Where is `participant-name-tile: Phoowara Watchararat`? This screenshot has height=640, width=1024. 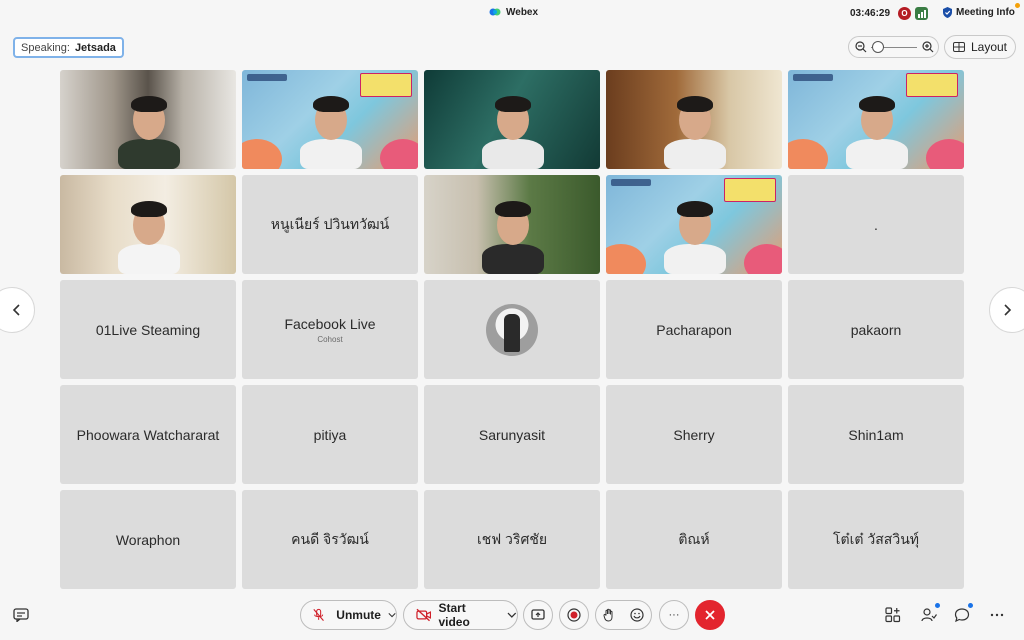 participant-name-tile: Phoowara Watchararat is located at coordinates (148, 434).